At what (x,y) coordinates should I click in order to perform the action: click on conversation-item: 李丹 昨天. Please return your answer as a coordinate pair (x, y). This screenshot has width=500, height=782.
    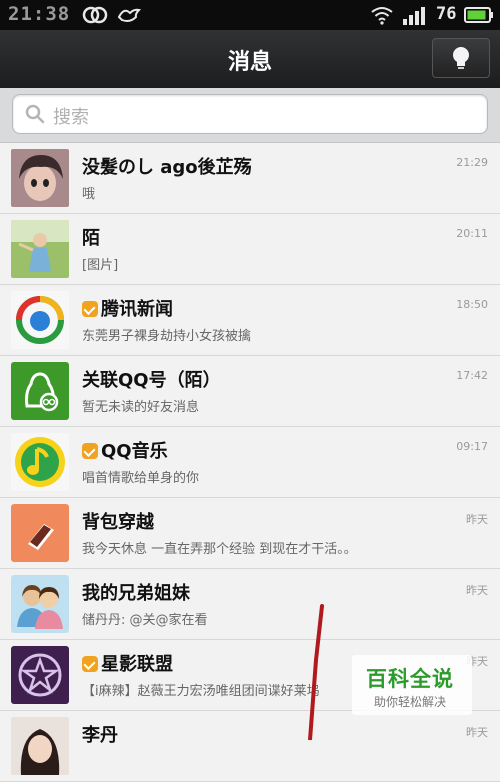
    Looking at the image, I should click on (250, 746).